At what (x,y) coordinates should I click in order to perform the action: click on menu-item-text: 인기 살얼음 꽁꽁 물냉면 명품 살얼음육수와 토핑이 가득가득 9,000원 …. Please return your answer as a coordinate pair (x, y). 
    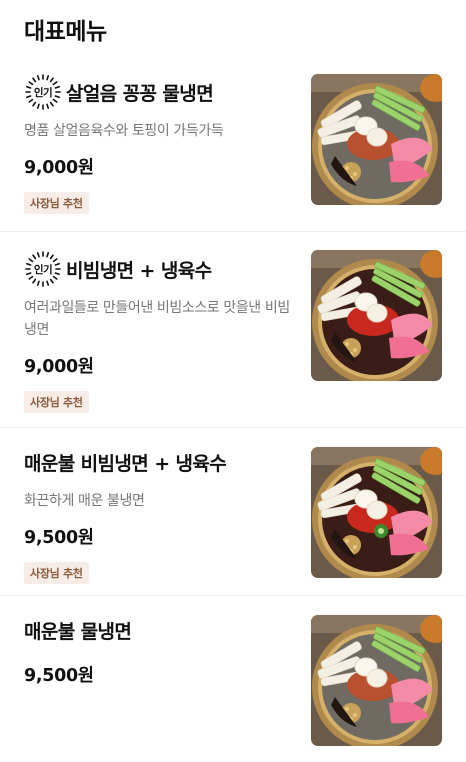
    Looking at the image, I should click on (159, 138).